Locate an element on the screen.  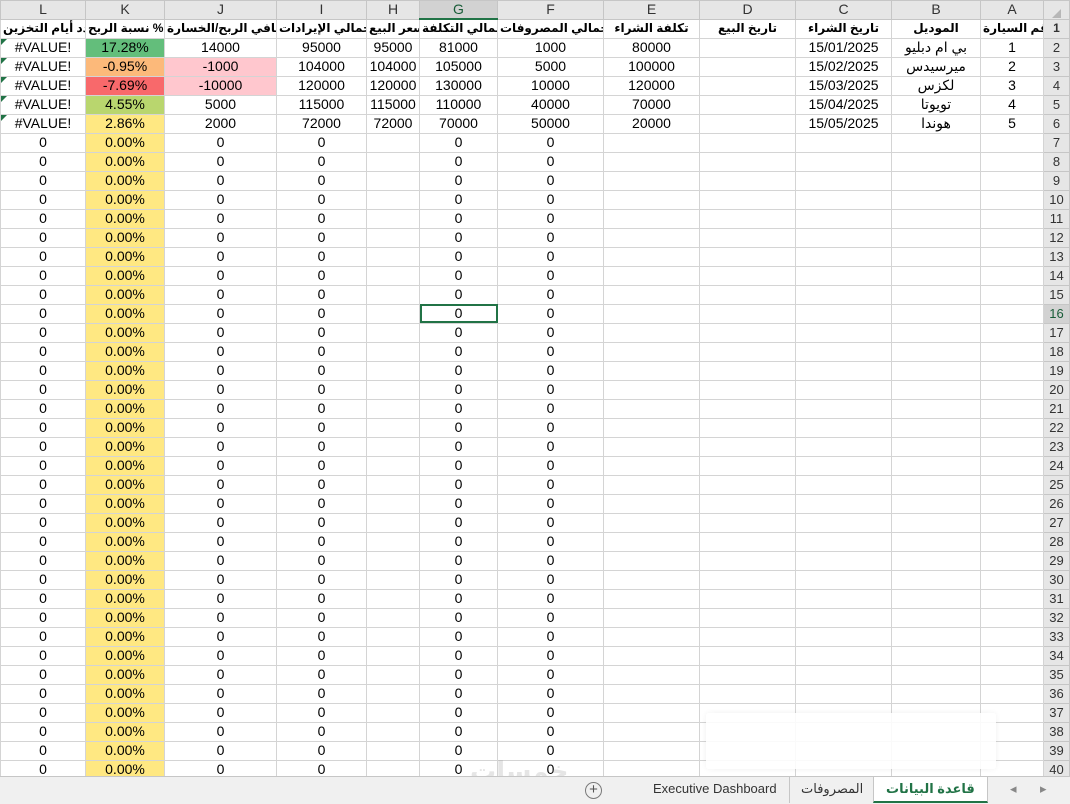
cell-F: 50000 is located at coordinates (550, 123).